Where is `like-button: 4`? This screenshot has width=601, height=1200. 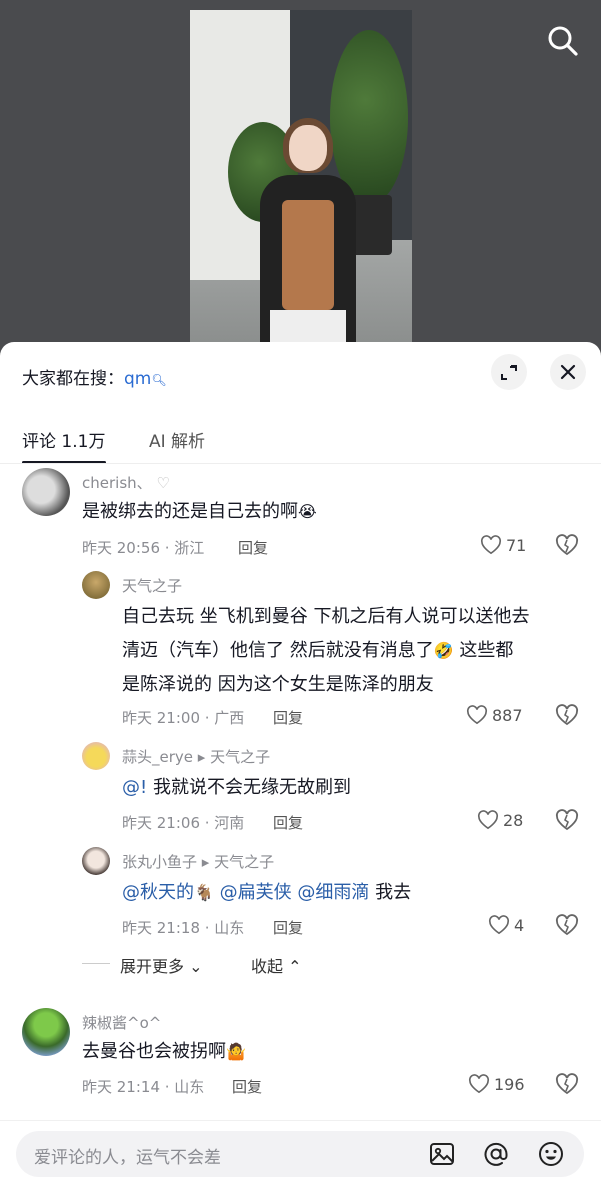
like-button: 4 is located at coordinates (506, 925).